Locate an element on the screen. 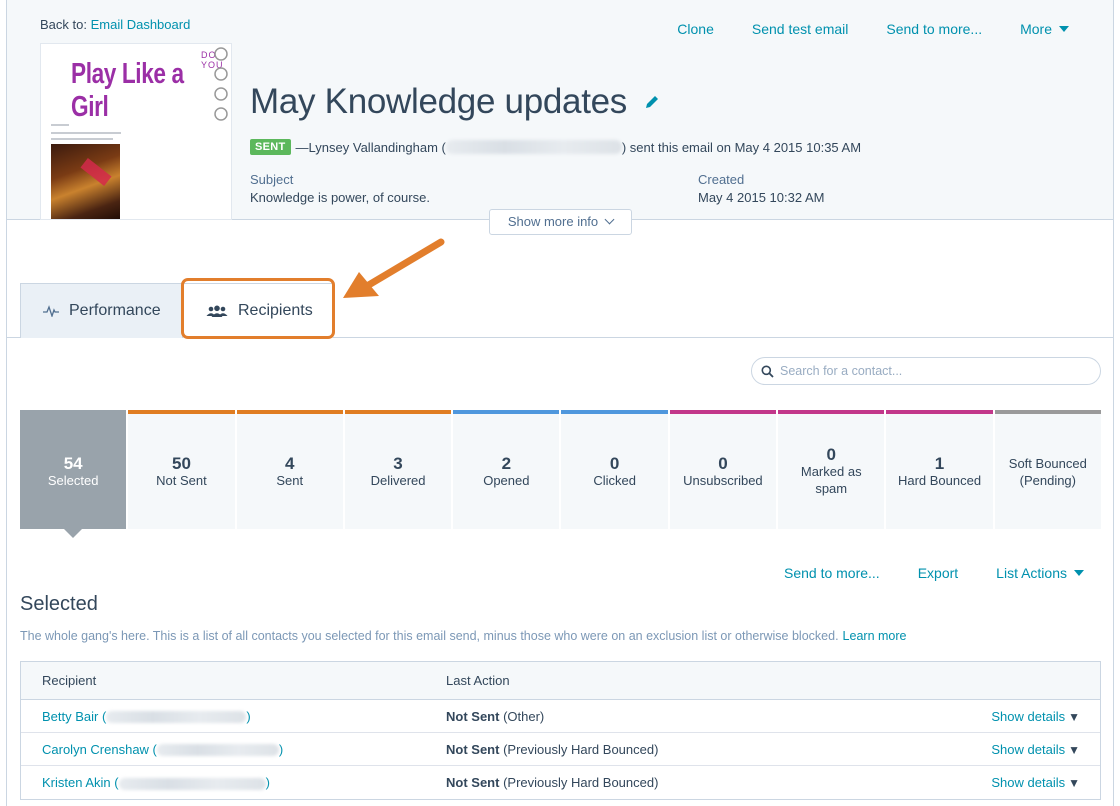 This screenshot has height=806, width=1120. created-value: May 4 2015 10:32 AM is located at coordinates (761, 197).